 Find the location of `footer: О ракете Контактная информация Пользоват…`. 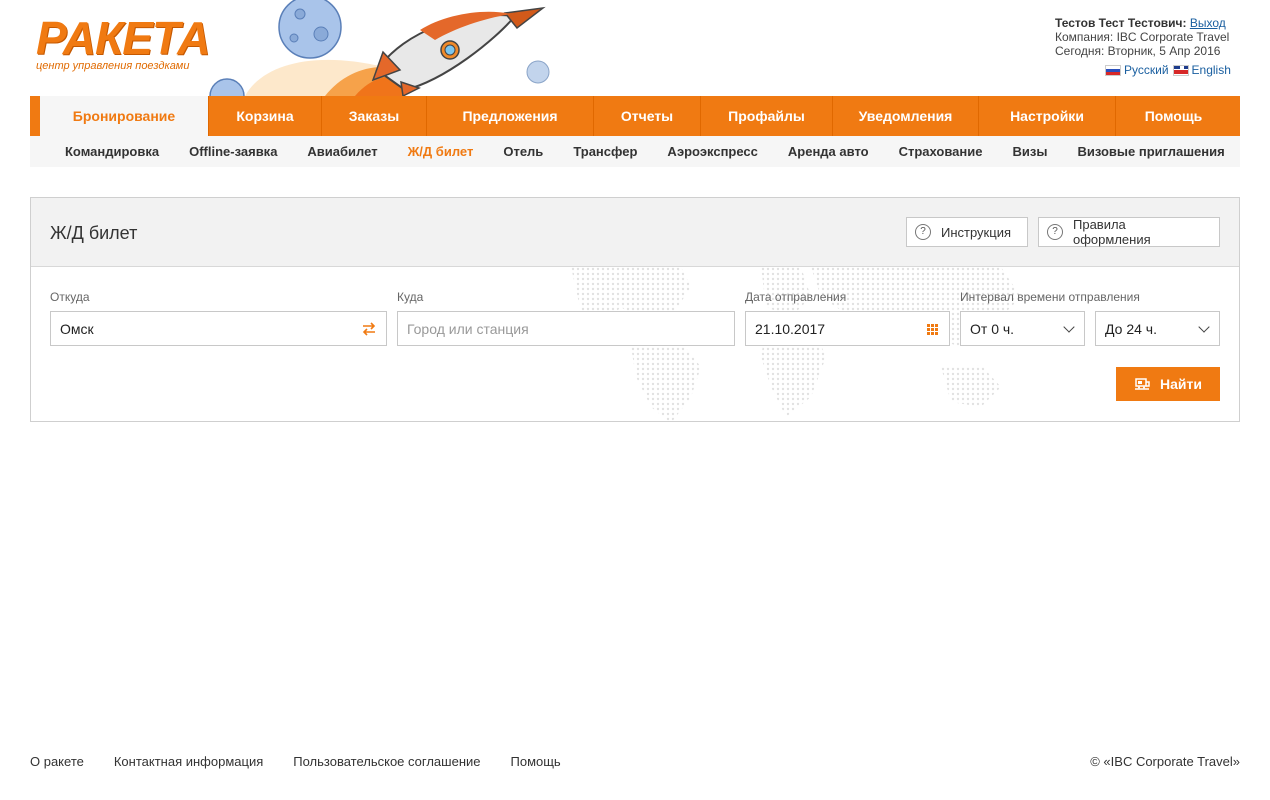

footer: О ракете Контактная информация Пользоват… is located at coordinates (635, 762).